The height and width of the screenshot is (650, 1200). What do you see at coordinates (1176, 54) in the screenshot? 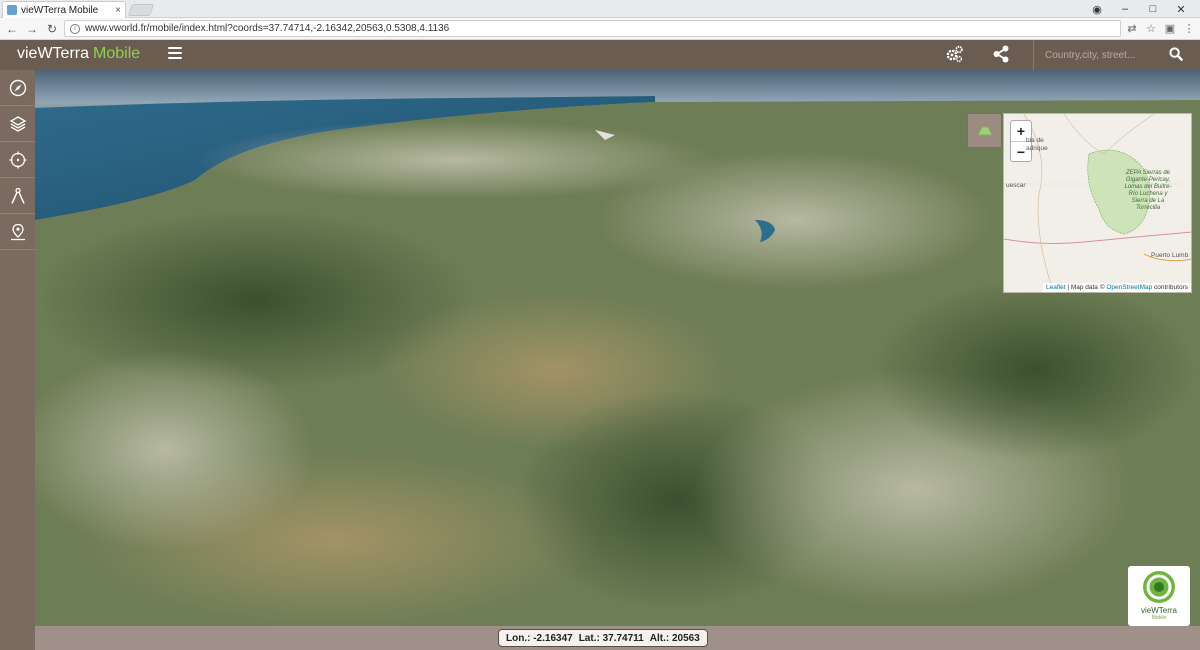
I see `search-icon` at bounding box center [1176, 54].